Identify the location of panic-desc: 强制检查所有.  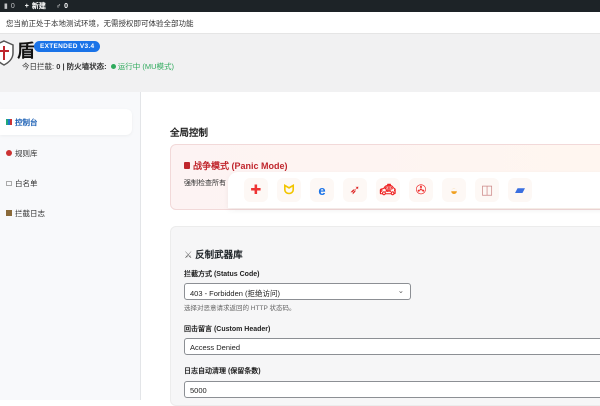
(205, 183).